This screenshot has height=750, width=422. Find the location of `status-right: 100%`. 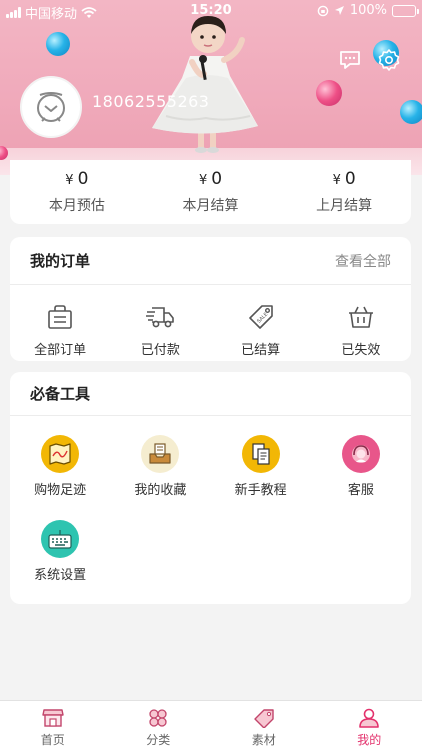

status-right: 100% is located at coordinates (368, 10).